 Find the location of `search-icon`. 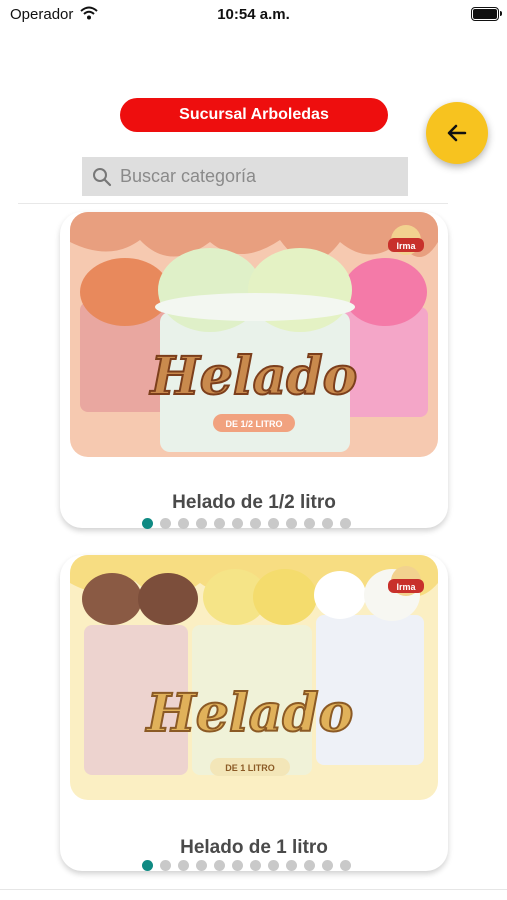

search-icon is located at coordinates (102, 177).